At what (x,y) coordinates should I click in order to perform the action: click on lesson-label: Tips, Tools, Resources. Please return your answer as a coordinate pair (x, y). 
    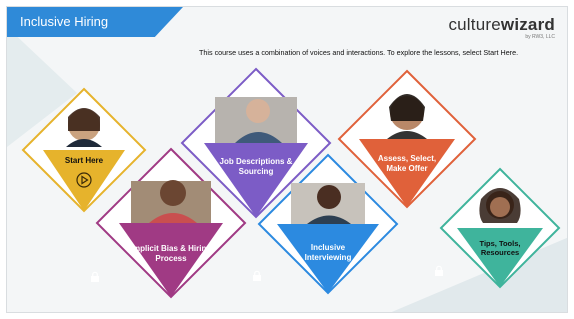
    Looking at the image, I should click on (500, 248).